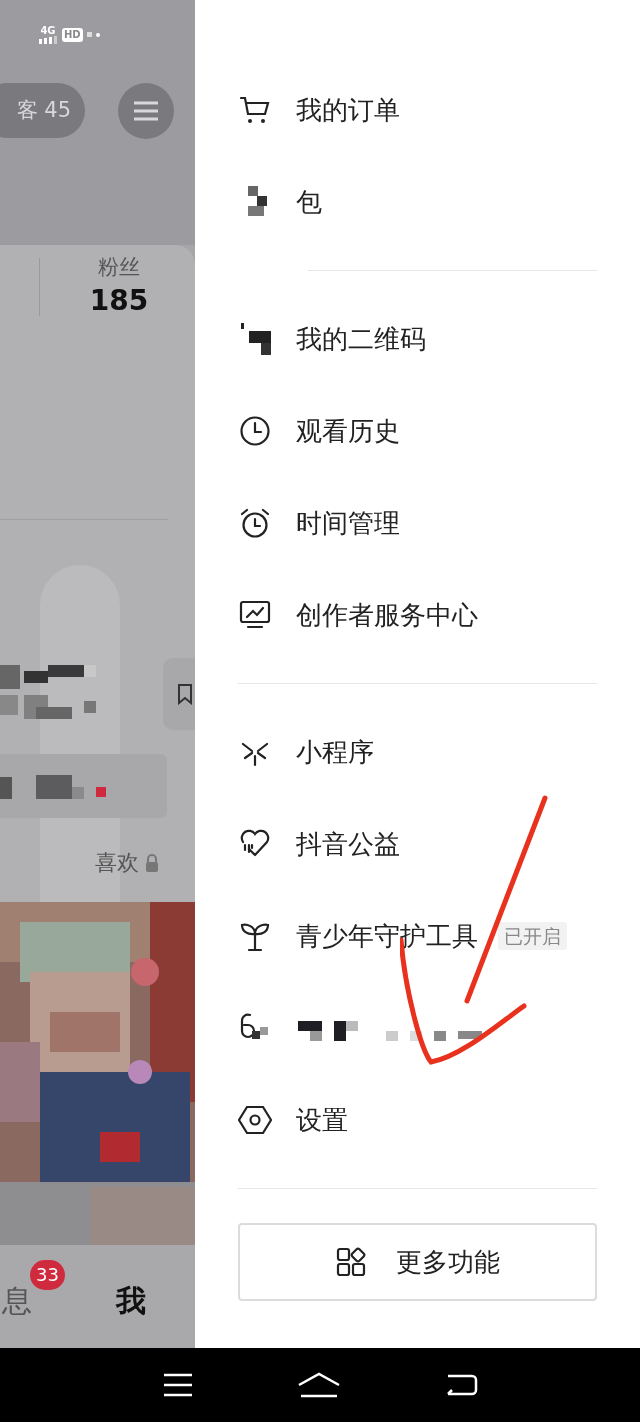  Describe the element at coordinates (255, 615) in the screenshot. I see `monitor-chart-icon` at that location.